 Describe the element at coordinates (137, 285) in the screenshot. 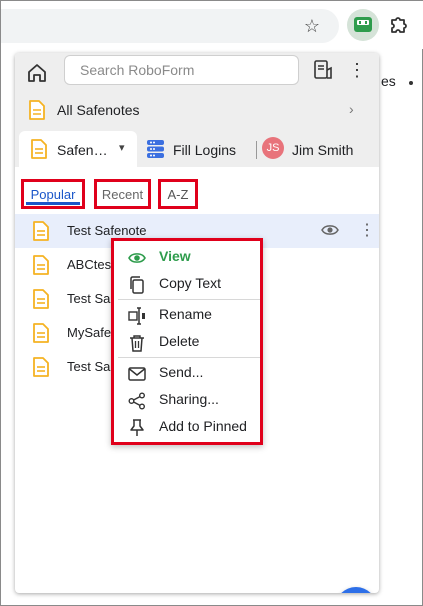

I see `copy-icon` at that location.